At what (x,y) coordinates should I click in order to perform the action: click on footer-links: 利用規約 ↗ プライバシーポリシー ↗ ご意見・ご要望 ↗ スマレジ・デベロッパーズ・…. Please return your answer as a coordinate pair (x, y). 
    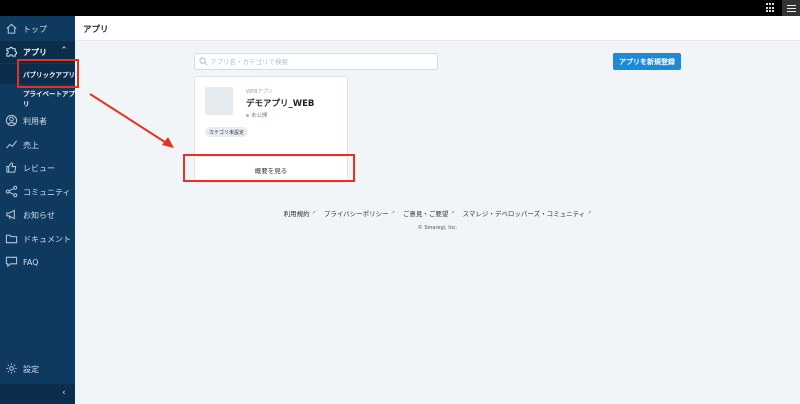
    Looking at the image, I should click on (400, 213).